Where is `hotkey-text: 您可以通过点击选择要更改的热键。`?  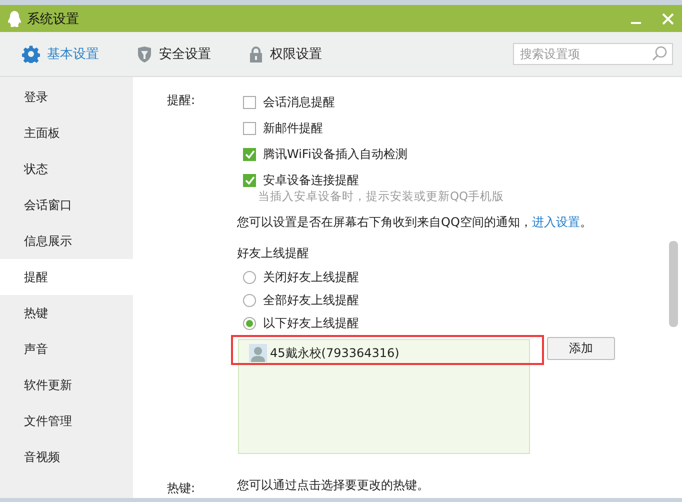 hotkey-text: 您可以通过点击选择要更改的热键。 is located at coordinates (333, 485).